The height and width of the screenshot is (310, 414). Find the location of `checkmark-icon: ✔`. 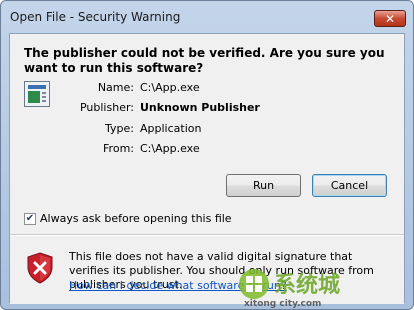

checkmark-icon: ✔ is located at coordinates (30, 218).